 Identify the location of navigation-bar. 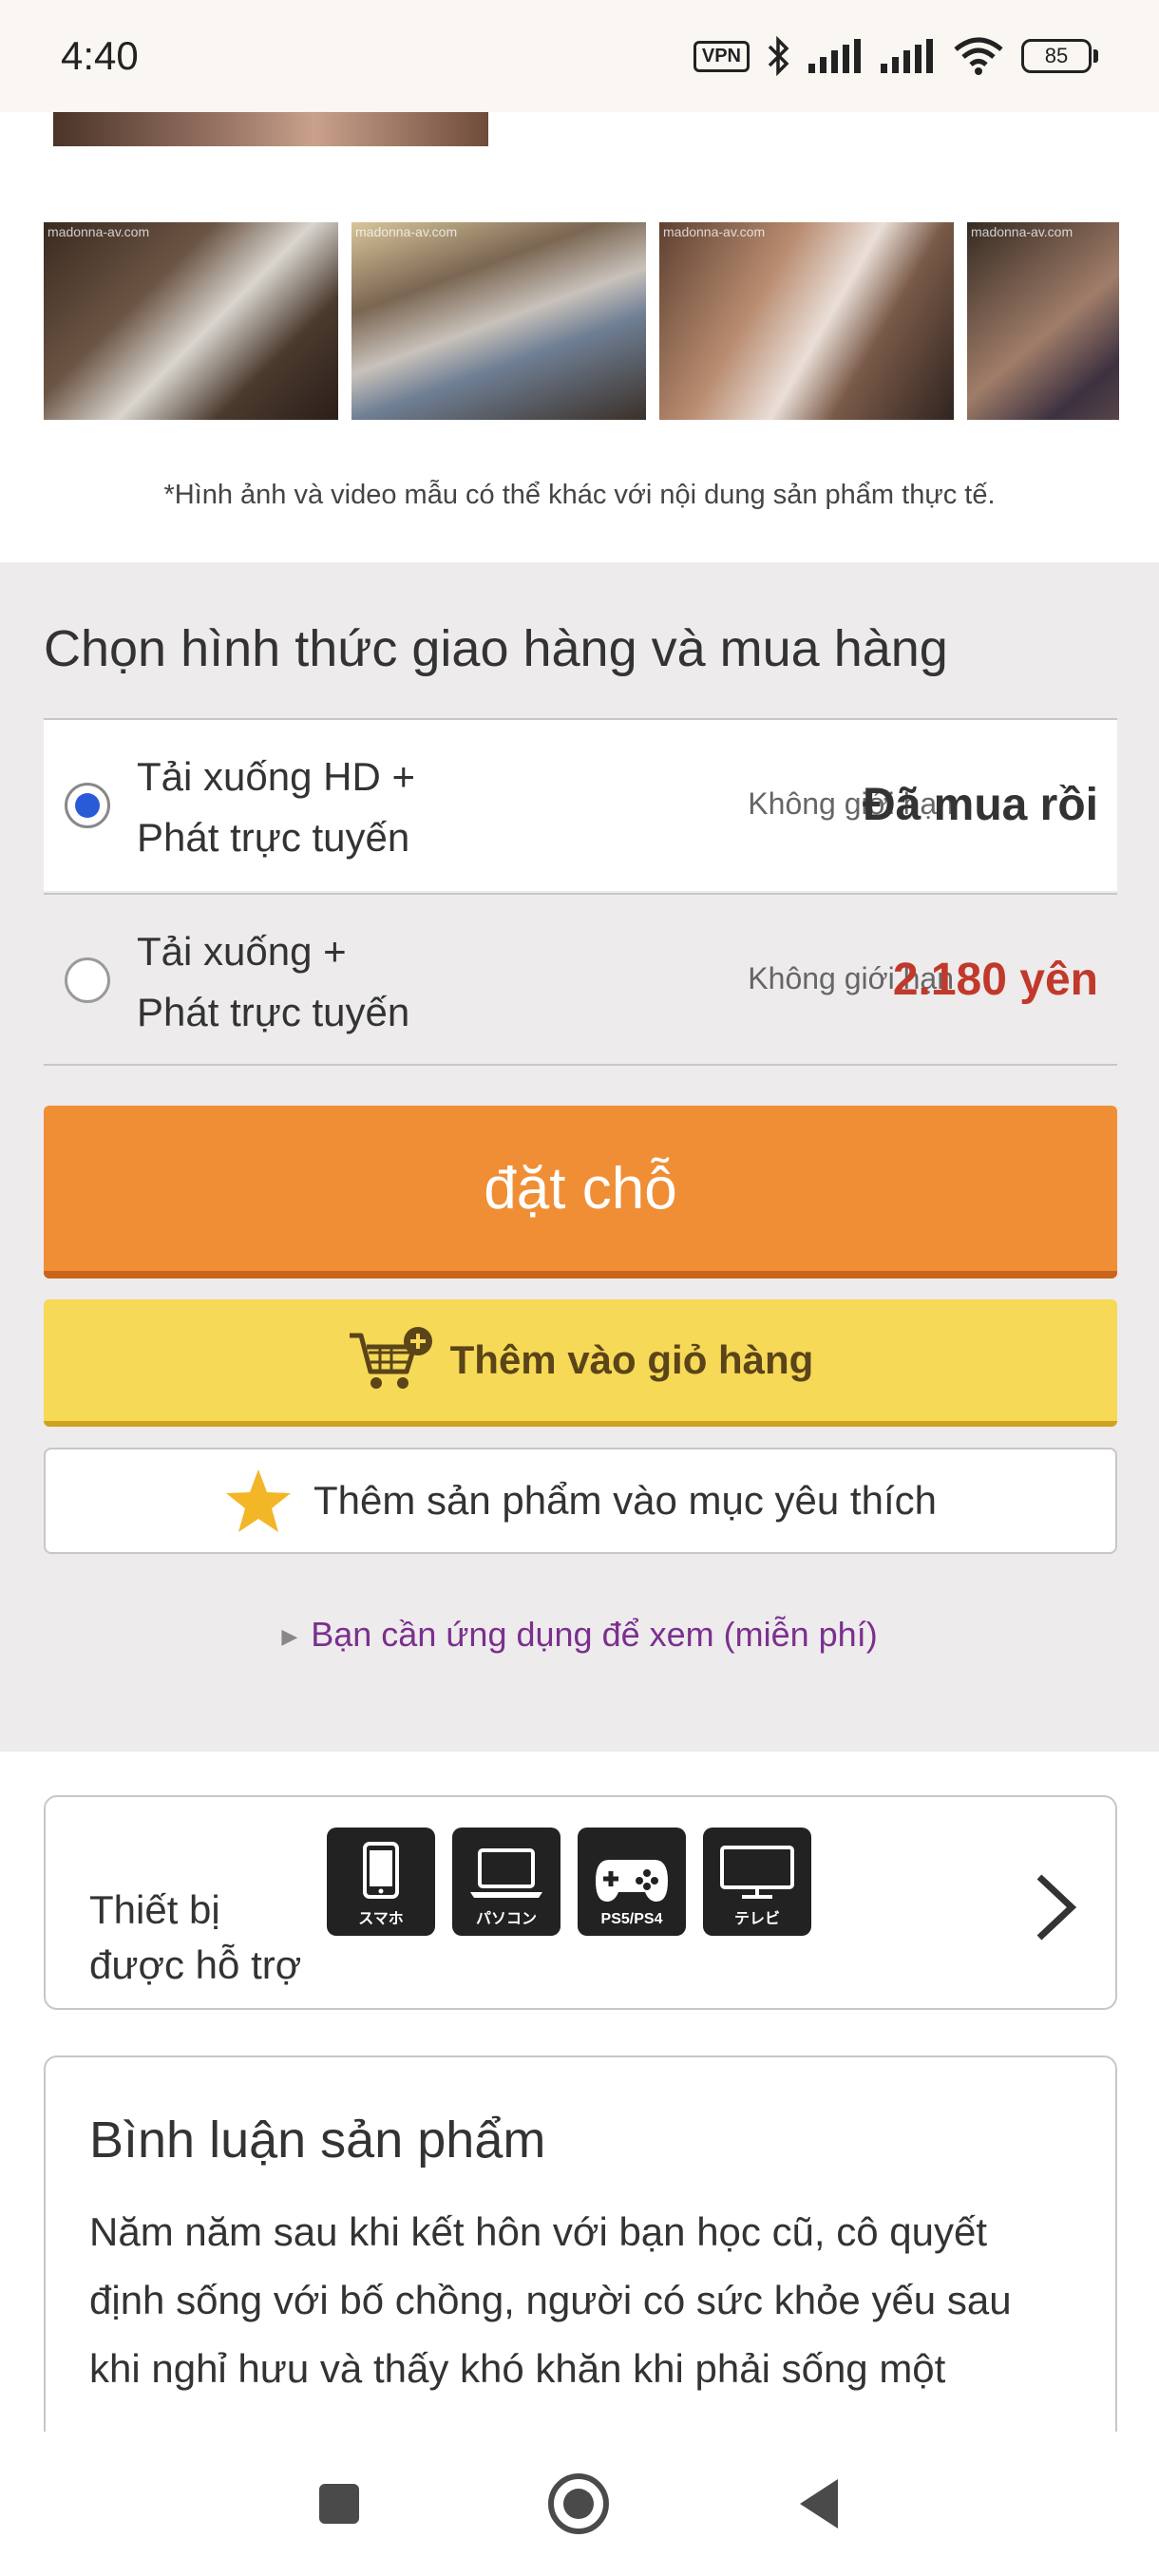
(579, 2504).